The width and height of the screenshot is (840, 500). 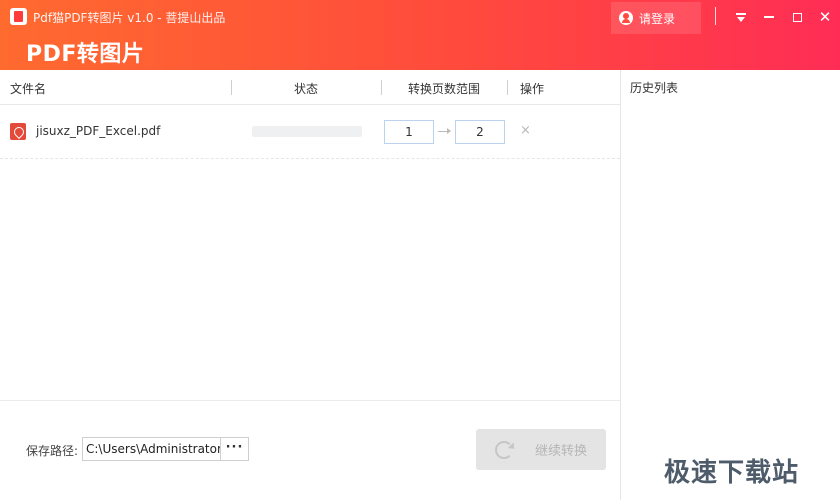 What do you see at coordinates (532, 88) in the screenshot?
I see `header-action: 操作` at bounding box center [532, 88].